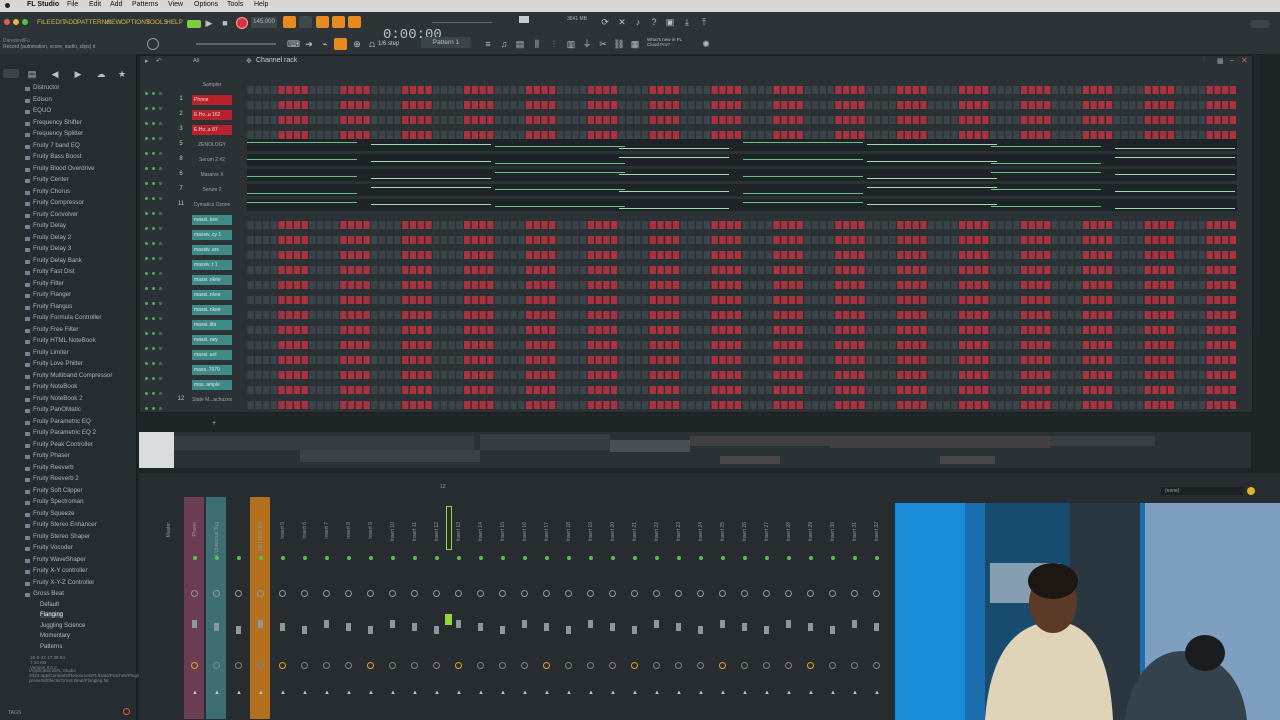 Image resolution: width=1280 pixels, height=720 pixels. Describe the element at coordinates (212, 160) in the screenshot. I see `channel-name-button: Serum 2 #2` at that location.